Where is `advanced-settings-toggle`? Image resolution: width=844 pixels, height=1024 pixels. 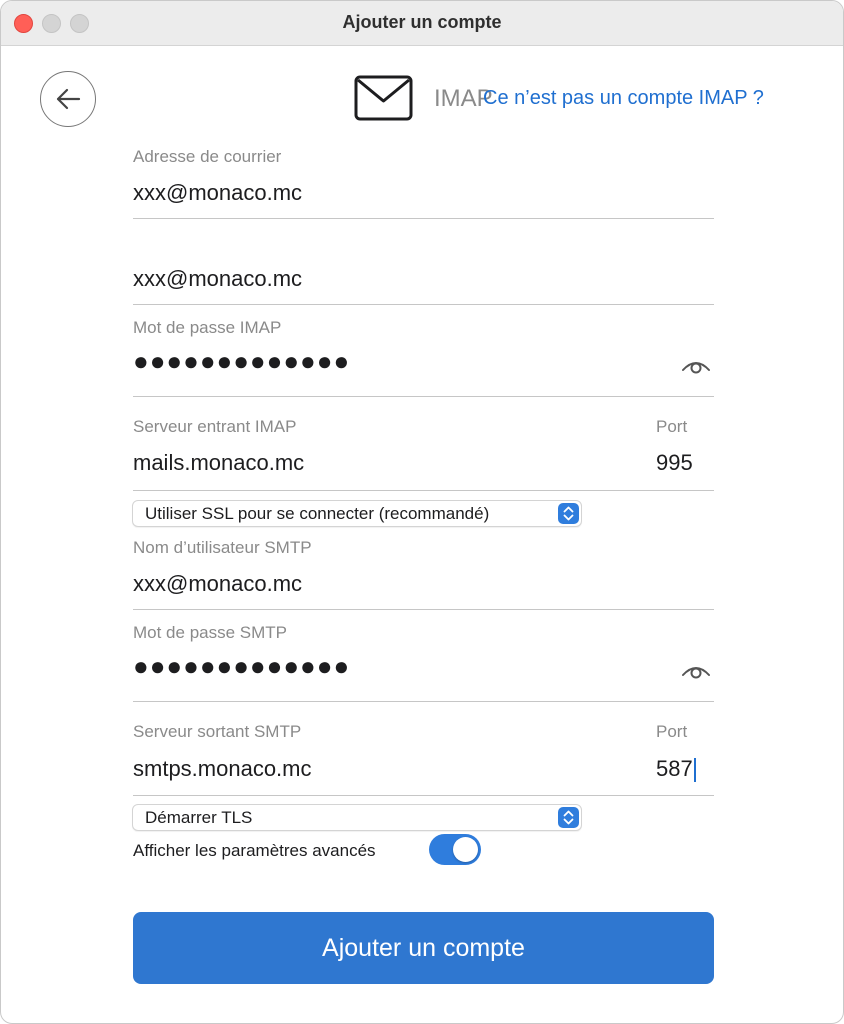 advanced-settings-toggle is located at coordinates (455, 849).